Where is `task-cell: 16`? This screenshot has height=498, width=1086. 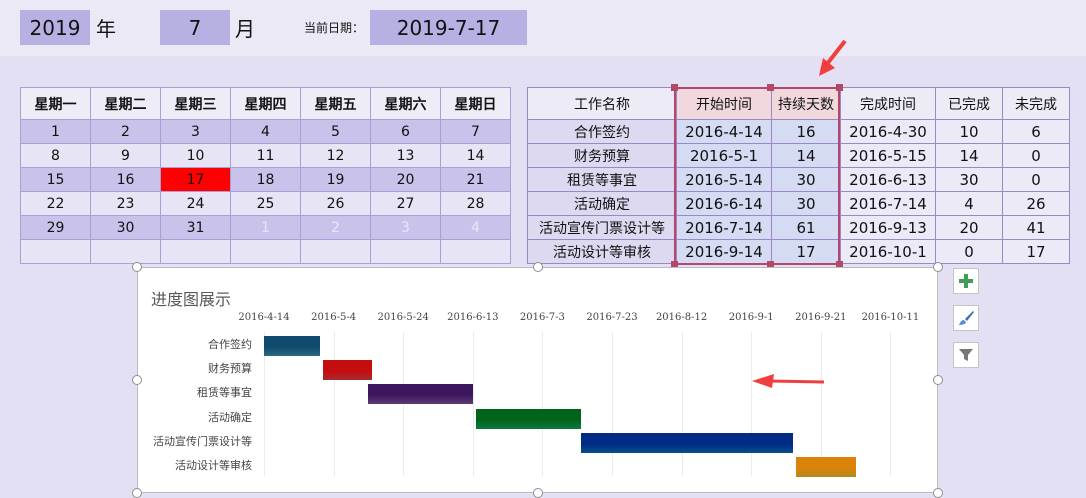 task-cell: 16 is located at coordinates (806, 131).